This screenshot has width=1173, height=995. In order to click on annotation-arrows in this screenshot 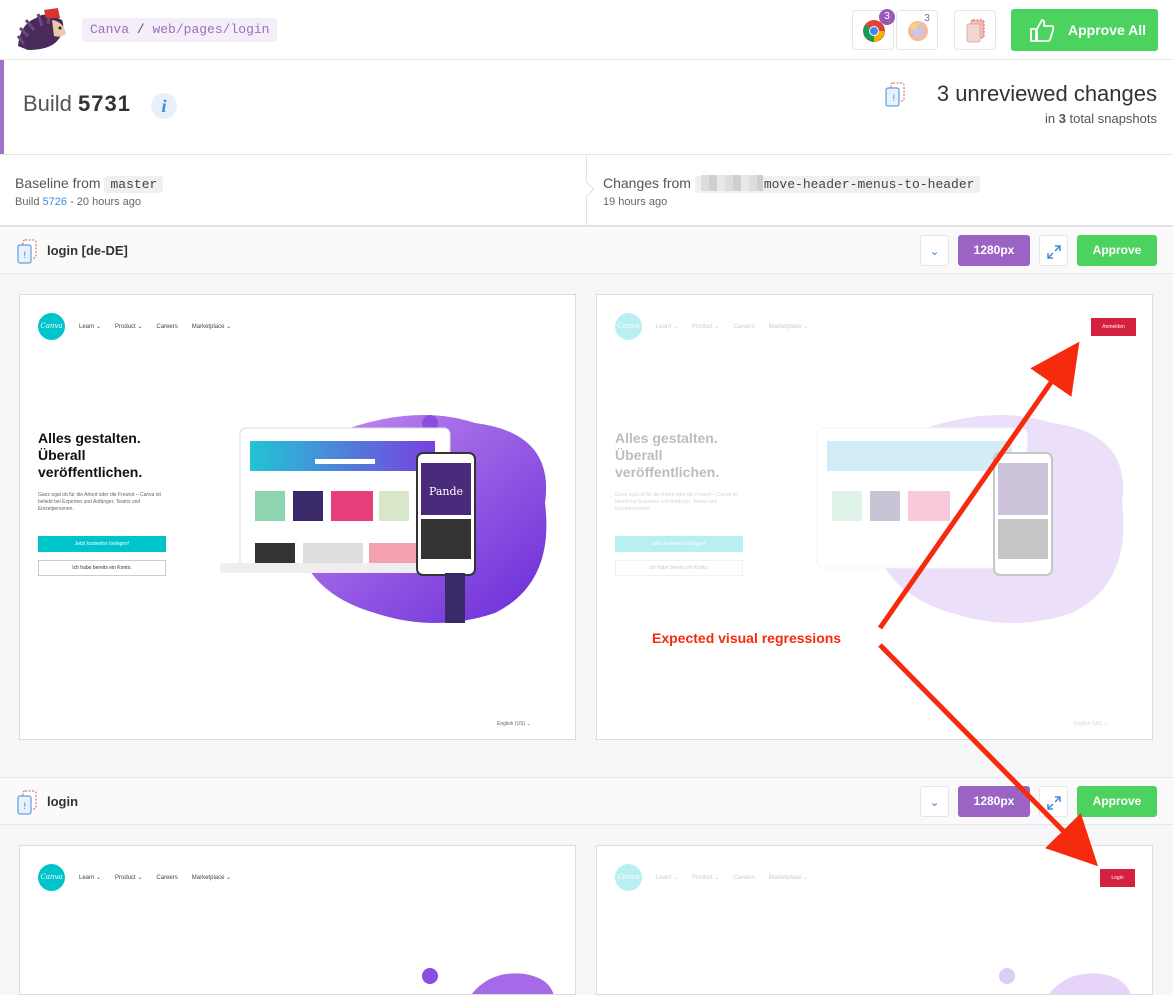, I will do `click(988, 604)`.